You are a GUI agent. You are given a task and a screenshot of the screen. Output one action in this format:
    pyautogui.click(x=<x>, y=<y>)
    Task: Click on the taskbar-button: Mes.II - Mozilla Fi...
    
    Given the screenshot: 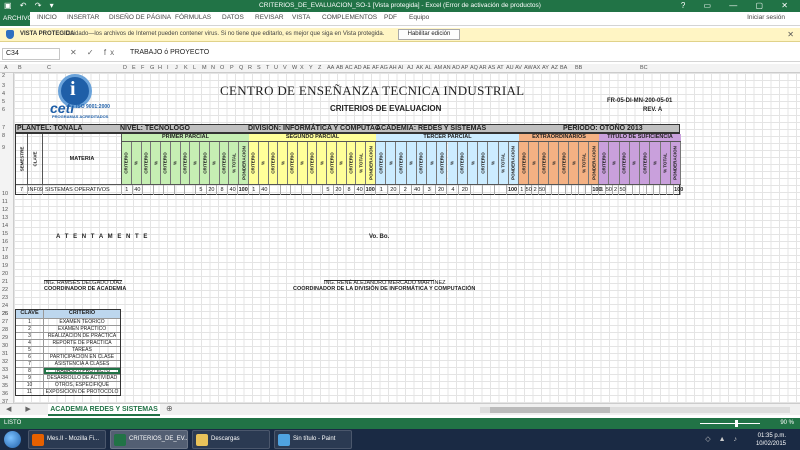 What is the action you would take?
    pyautogui.click(x=67, y=439)
    